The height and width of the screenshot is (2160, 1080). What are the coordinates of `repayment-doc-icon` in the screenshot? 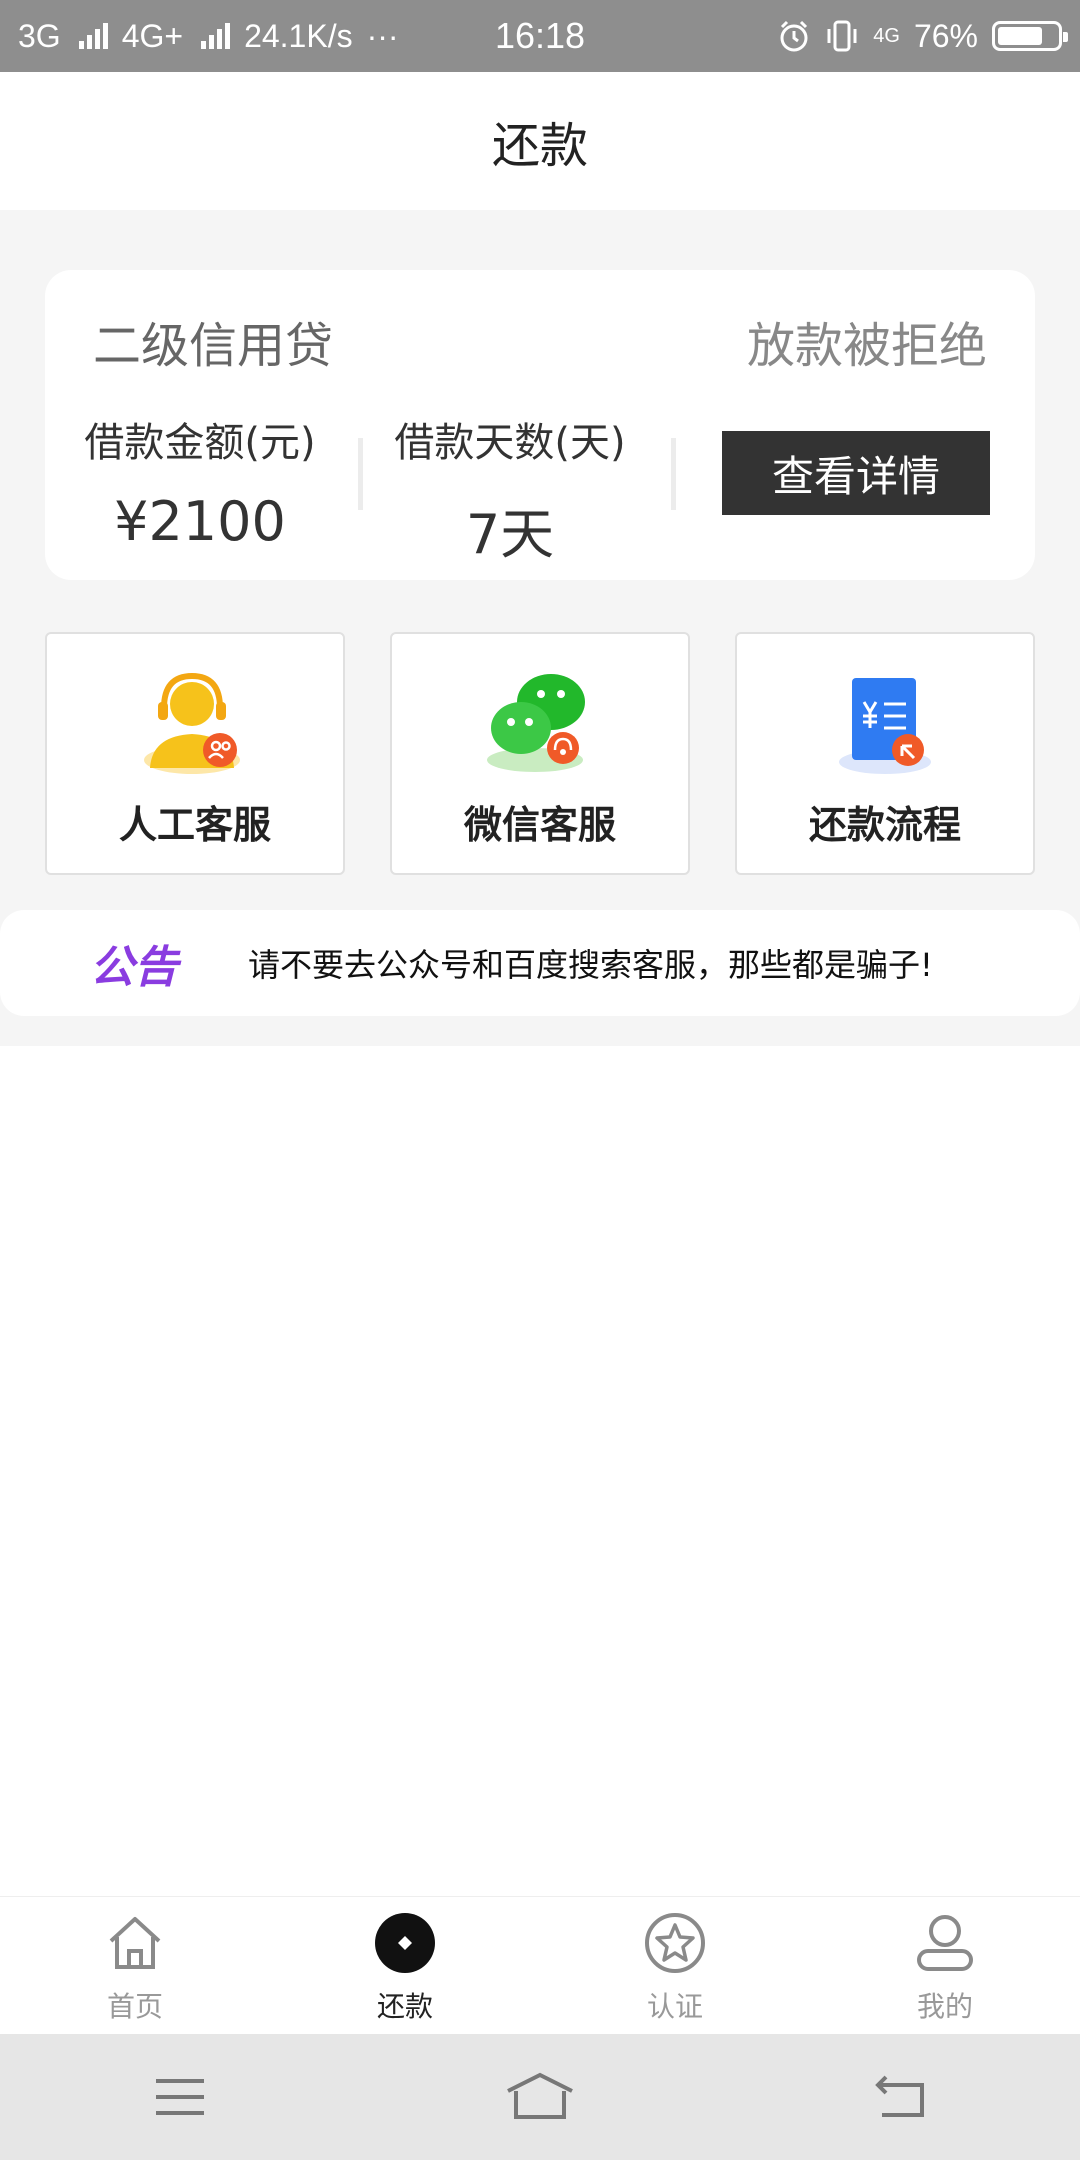 It's located at (885, 726).